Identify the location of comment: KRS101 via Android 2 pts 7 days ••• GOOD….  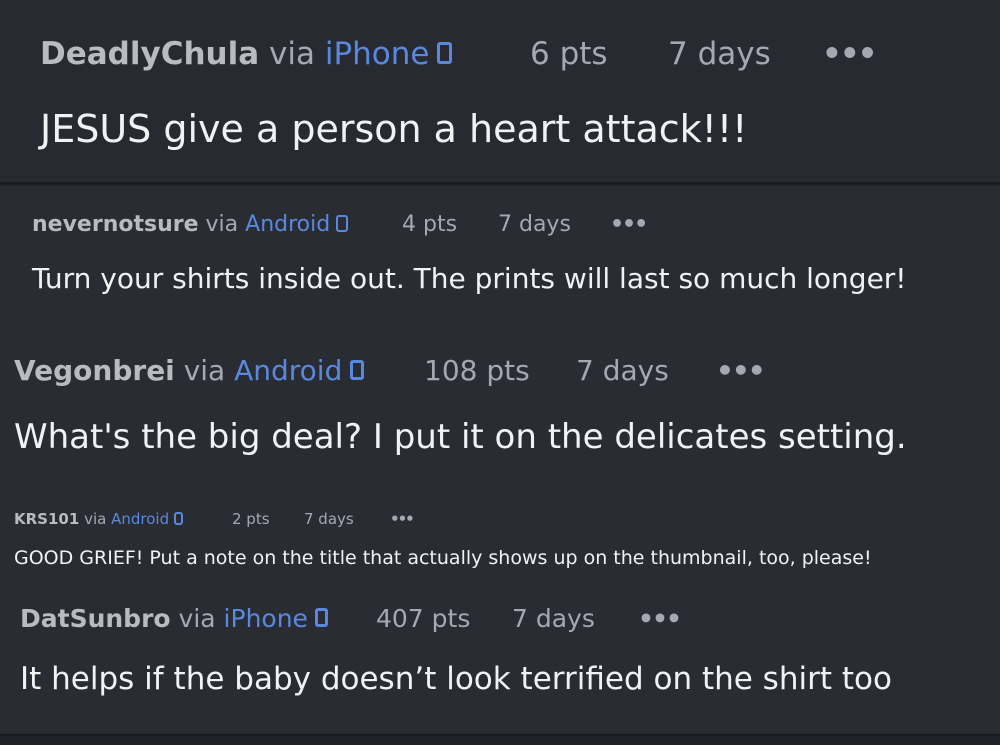
(500, 537).